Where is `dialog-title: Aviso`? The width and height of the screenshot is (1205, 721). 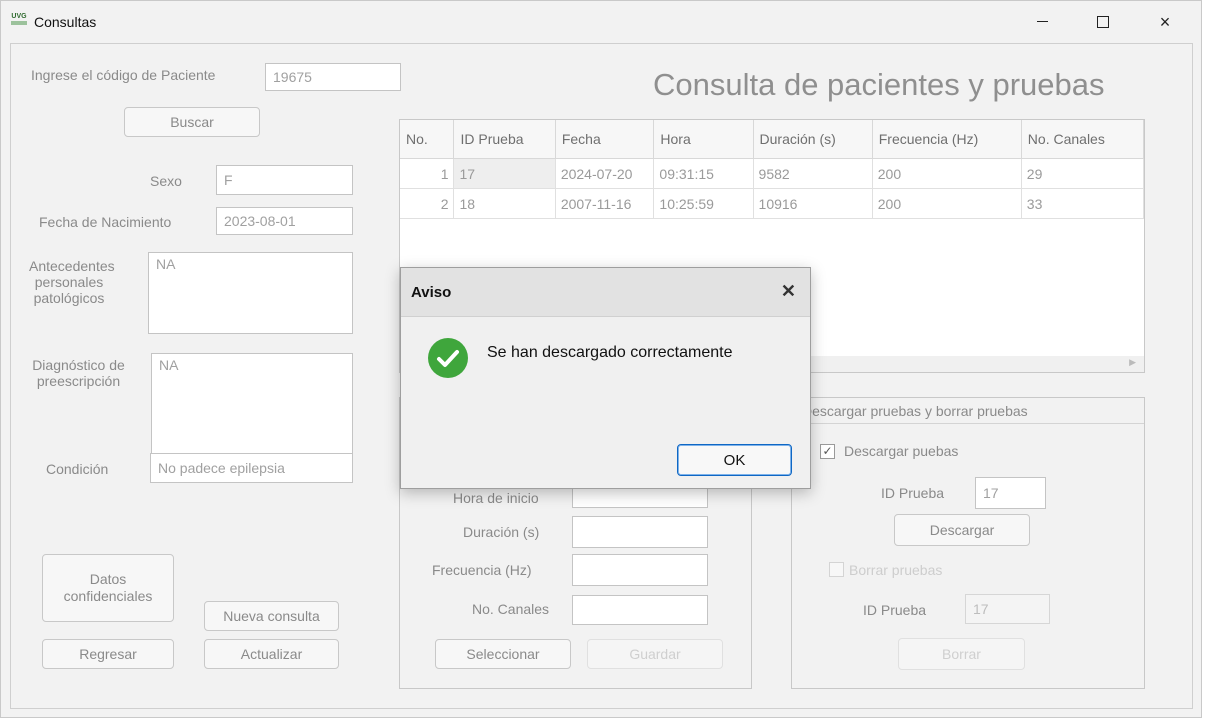 dialog-title: Aviso is located at coordinates (431, 292).